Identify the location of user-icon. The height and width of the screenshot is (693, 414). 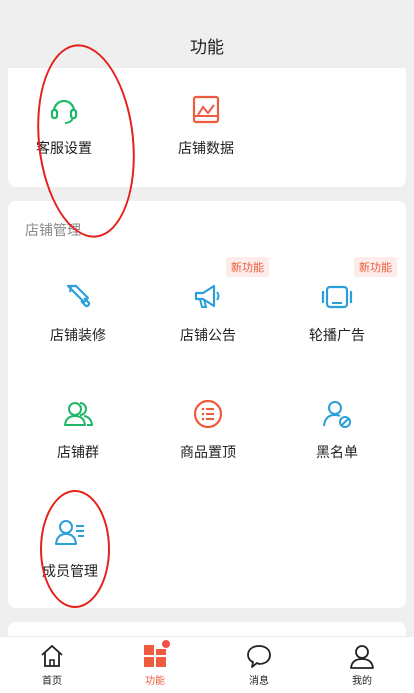
(362, 657).